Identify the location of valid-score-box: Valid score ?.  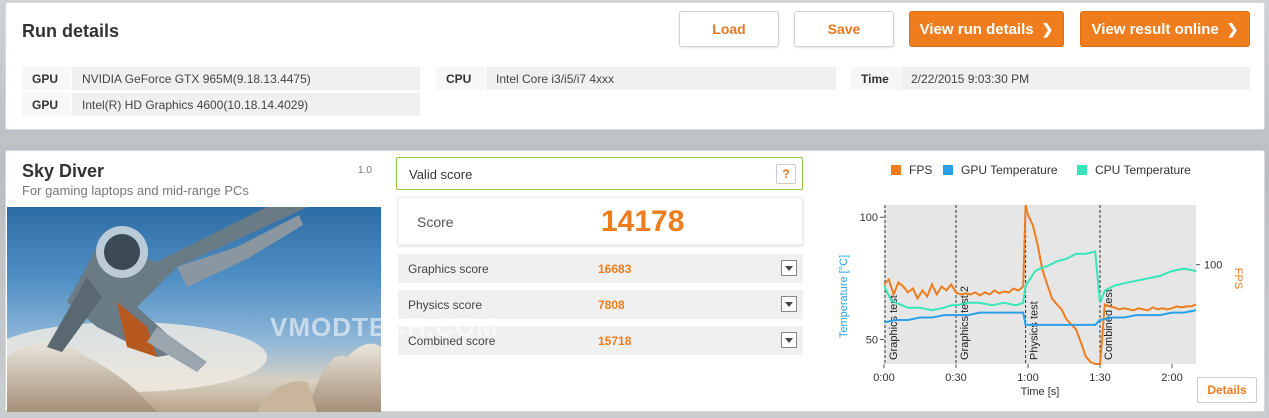
(599, 173).